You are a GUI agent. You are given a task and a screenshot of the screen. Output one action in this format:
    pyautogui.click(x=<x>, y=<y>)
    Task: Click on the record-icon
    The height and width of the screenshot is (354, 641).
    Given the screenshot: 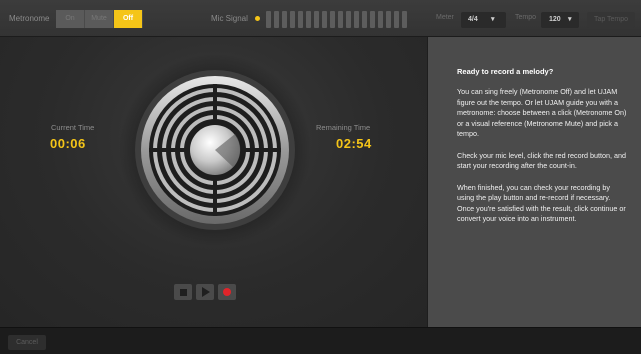 What is the action you would take?
    pyautogui.click(x=227, y=292)
    